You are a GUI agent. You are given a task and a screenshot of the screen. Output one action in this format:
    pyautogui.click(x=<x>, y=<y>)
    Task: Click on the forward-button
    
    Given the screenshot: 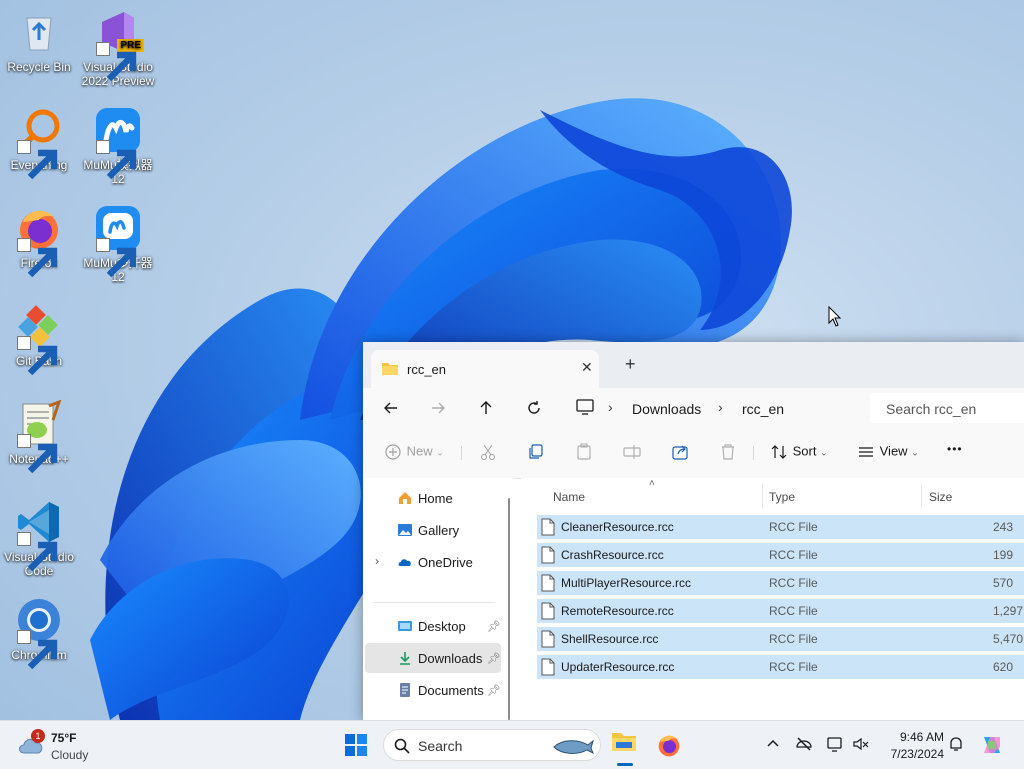 What is the action you would take?
    pyautogui.click(x=438, y=408)
    